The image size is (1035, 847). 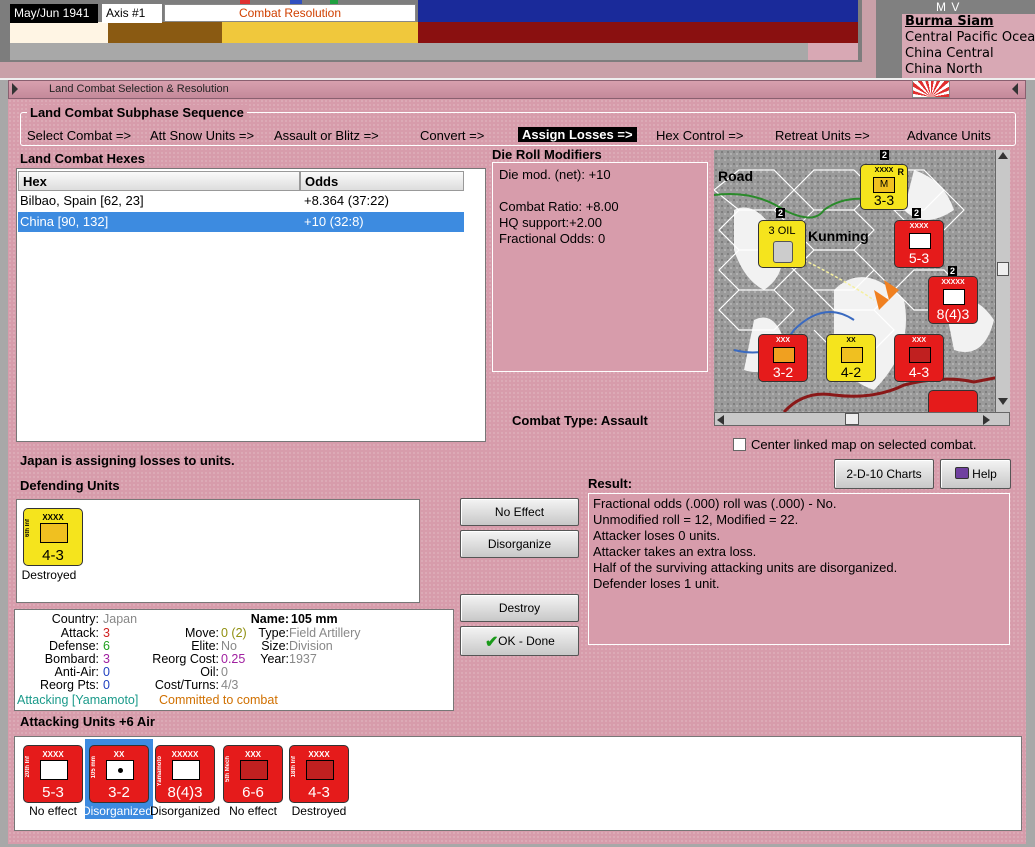 What do you see at coordinates (106, 685) in the screenshot?
I see `info-reorg: 0` at bounding box center [106, 685].